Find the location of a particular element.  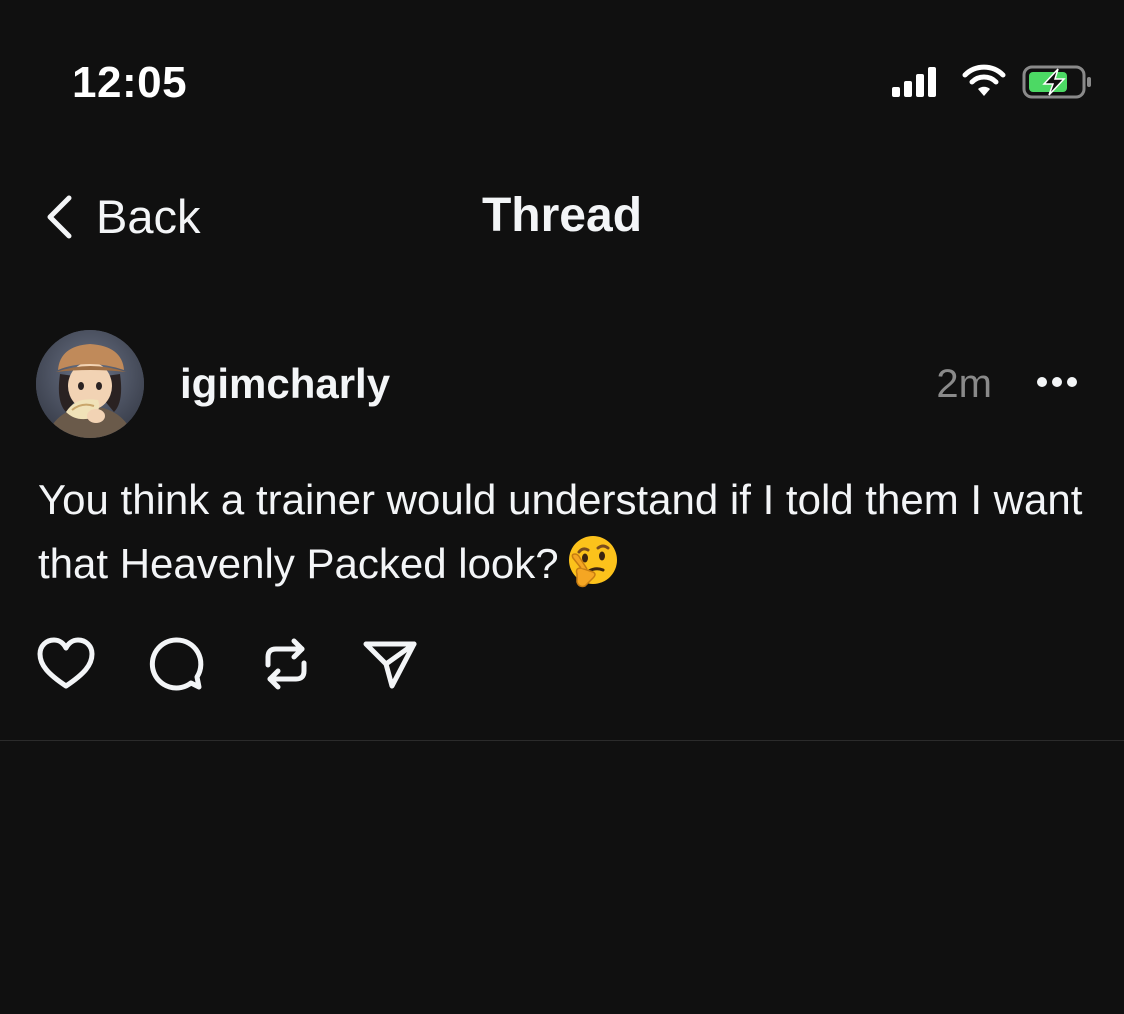

like-button is located at coordinates (66, 664).